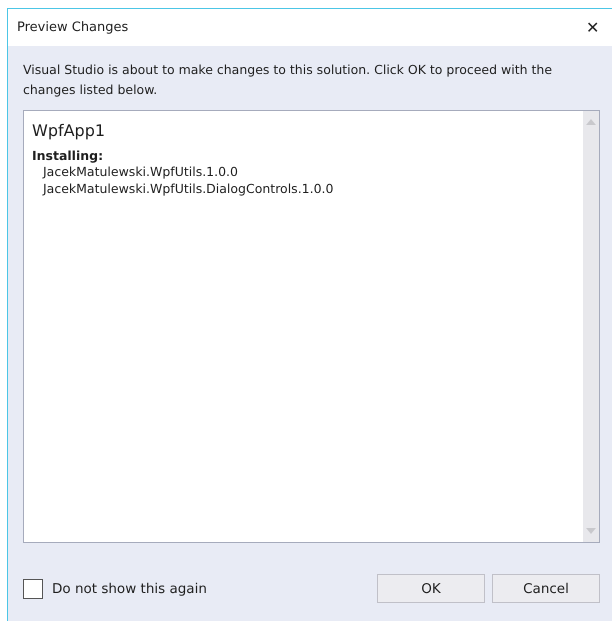 This screenshot has width=612, height=621. I want to click on checkbox, so click(33, 588).